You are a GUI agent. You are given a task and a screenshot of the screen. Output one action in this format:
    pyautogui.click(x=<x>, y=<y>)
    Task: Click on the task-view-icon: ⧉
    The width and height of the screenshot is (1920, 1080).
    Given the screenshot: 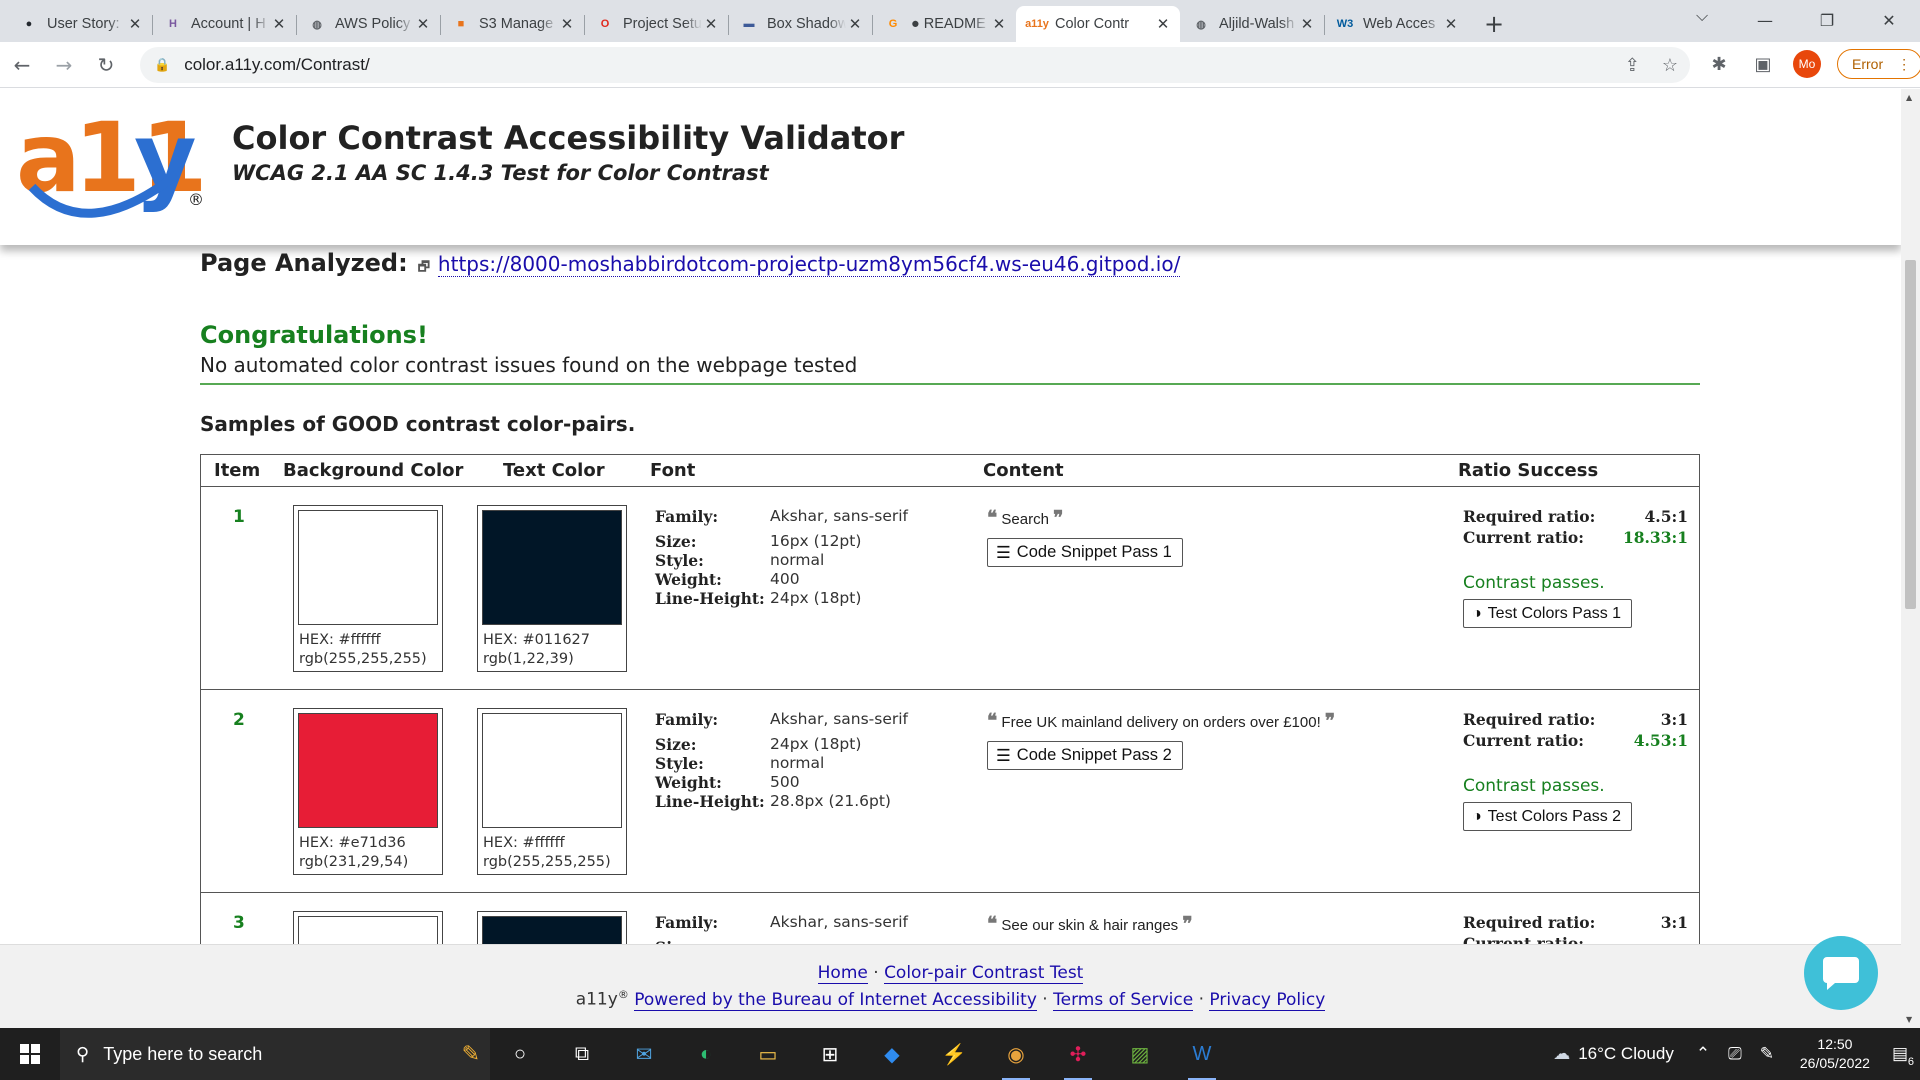 What is the action you would take?
    pyautogui.click(x=582, y=1054)
    